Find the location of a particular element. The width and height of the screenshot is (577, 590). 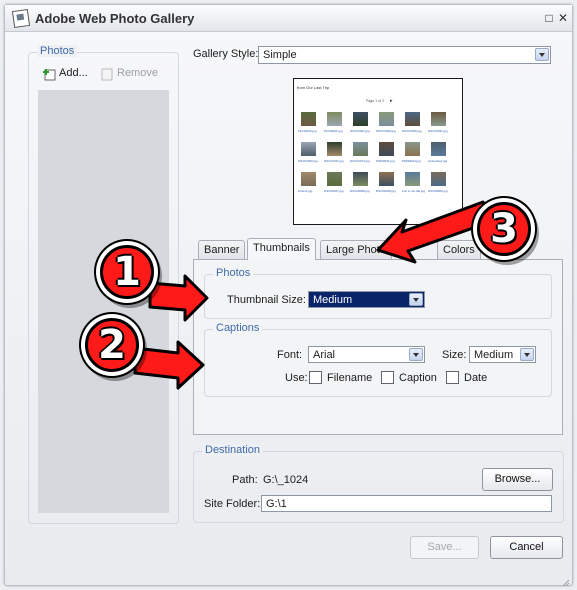

marker-3: 3 is located at coordinates (504, 229).